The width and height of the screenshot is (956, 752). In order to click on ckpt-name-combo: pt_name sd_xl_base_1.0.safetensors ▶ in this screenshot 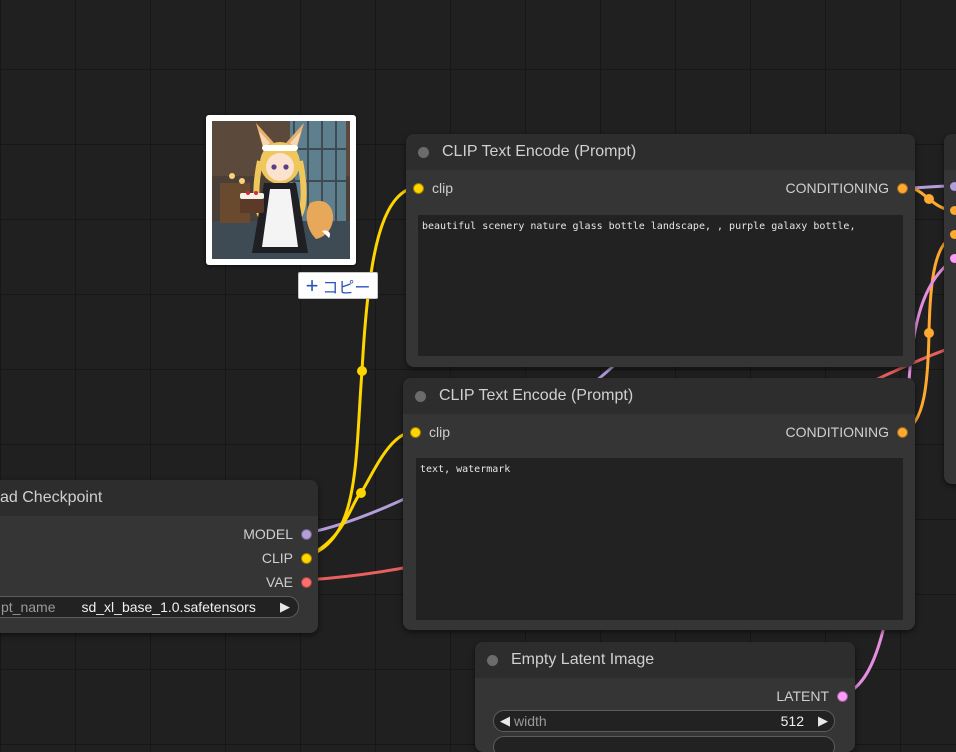, I will do `click(149, 607)`.